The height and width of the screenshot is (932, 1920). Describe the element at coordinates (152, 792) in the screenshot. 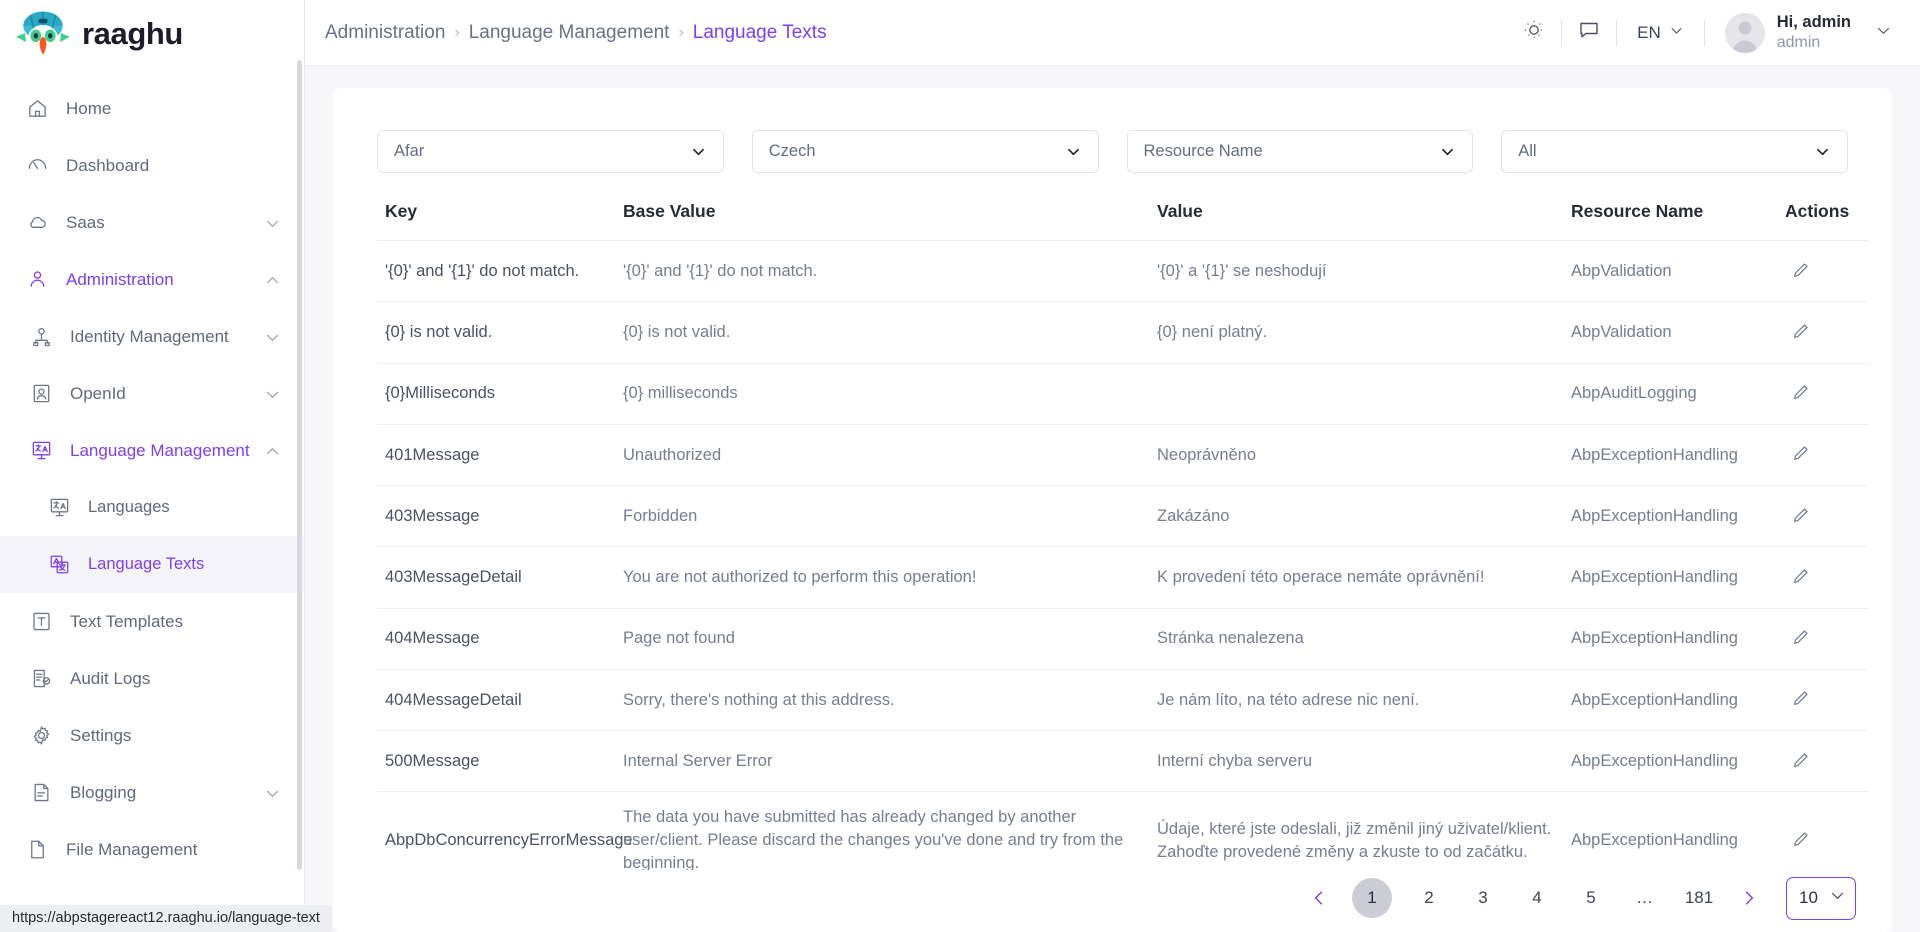

I see `sidebar-item-blogging: Blogging` at that location.